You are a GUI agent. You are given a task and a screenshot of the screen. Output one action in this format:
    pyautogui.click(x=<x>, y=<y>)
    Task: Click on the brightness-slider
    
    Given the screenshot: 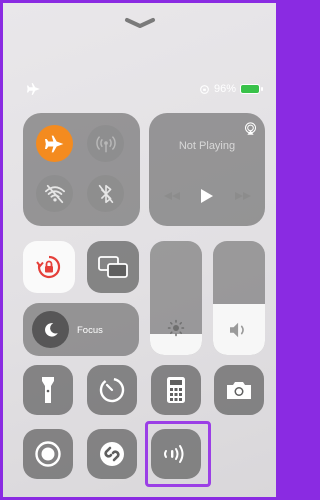 What is the action you would take?
    pyautogui.click(x=176, y=298)
    